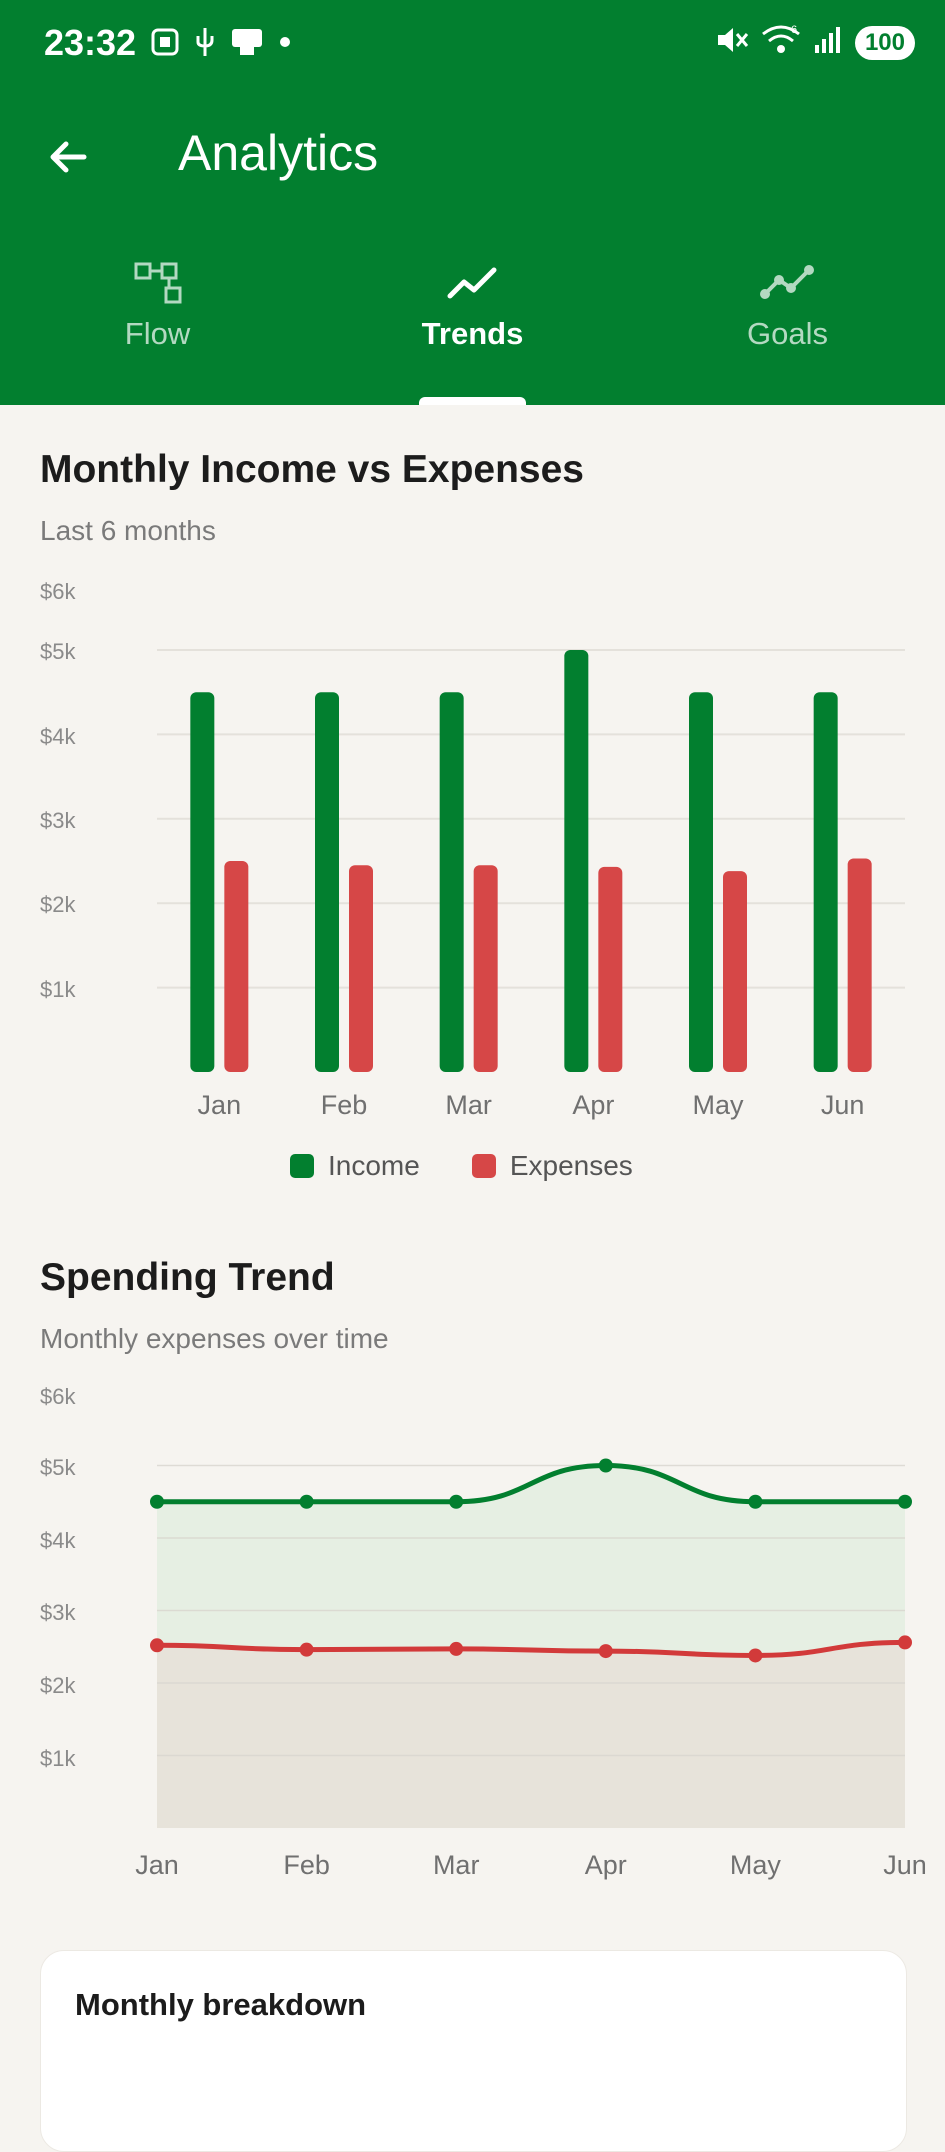  I want to click on income-vs-expenses-title: Monthly Income vs Expenses, so click(312, 469).